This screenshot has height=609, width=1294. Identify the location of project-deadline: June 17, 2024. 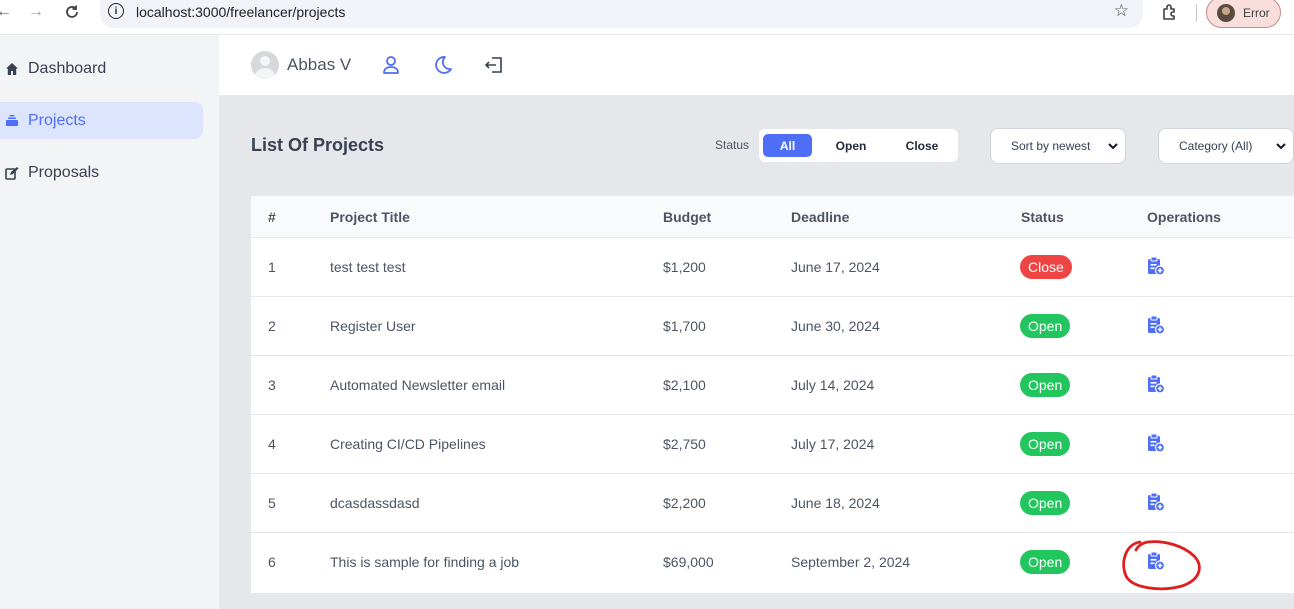
(835, 267).